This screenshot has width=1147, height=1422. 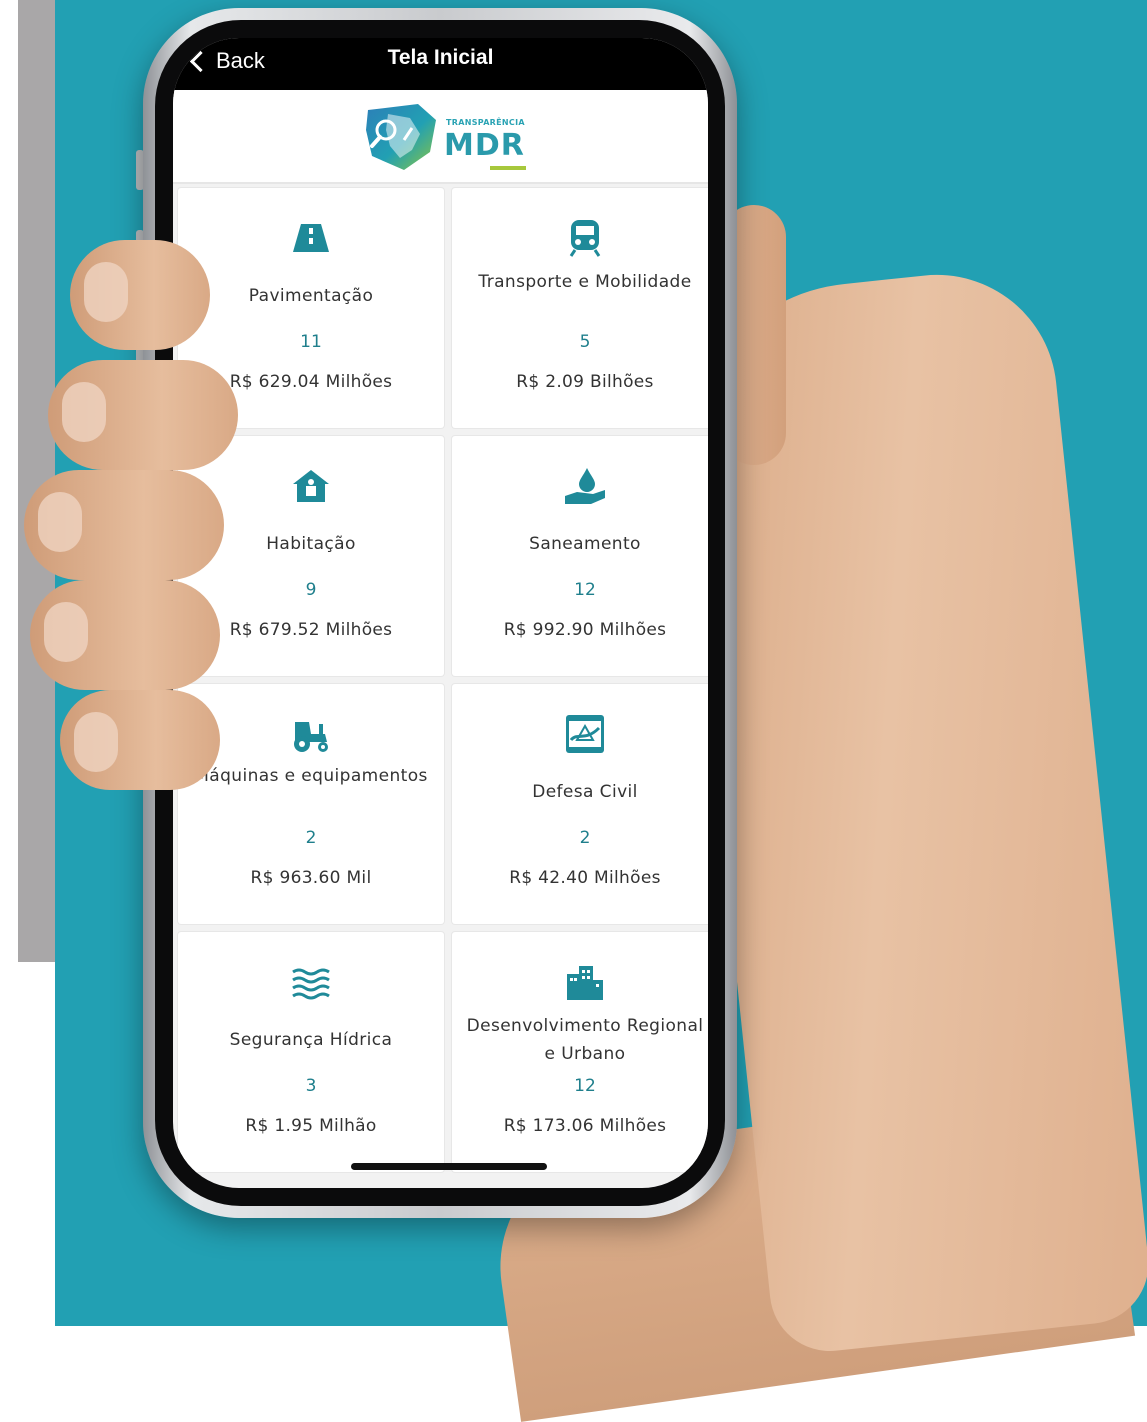 I want to click on logo-header: TRANSPARÊNCIA MDR, so click(x=440, y=137).